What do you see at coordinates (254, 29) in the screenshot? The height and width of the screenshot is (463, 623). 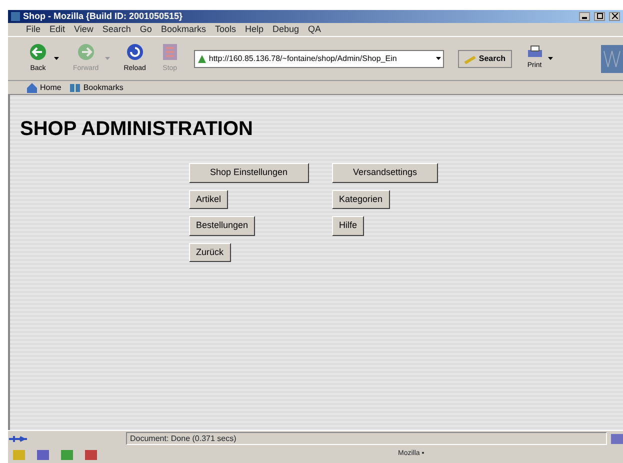 I see `menu-item: Help` at bounding box center [254, 29].